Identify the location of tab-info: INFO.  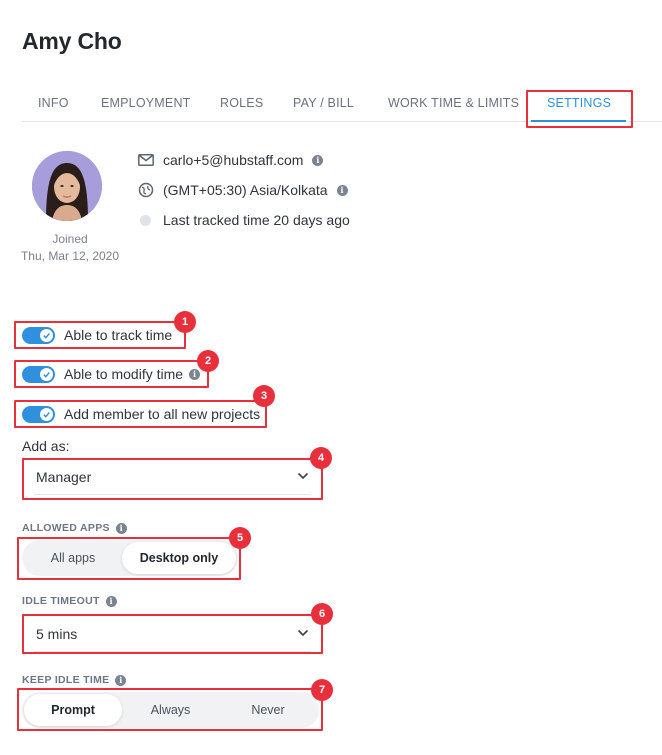
(53, 103).